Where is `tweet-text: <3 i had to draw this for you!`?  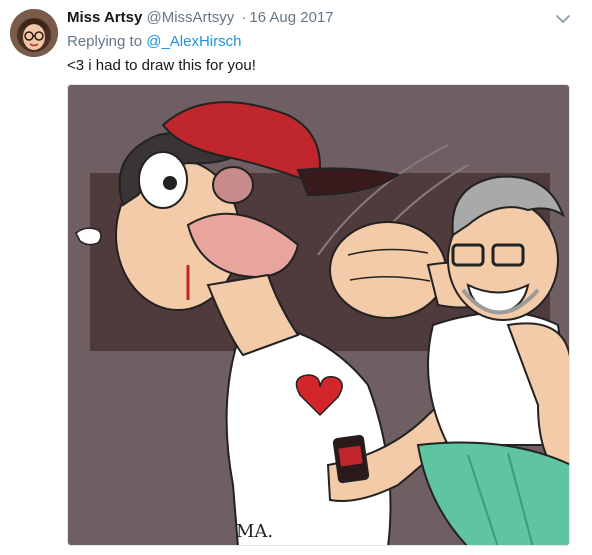 tweet-text: <3 i had to draw this for you! is located at coordinates (161, 65).